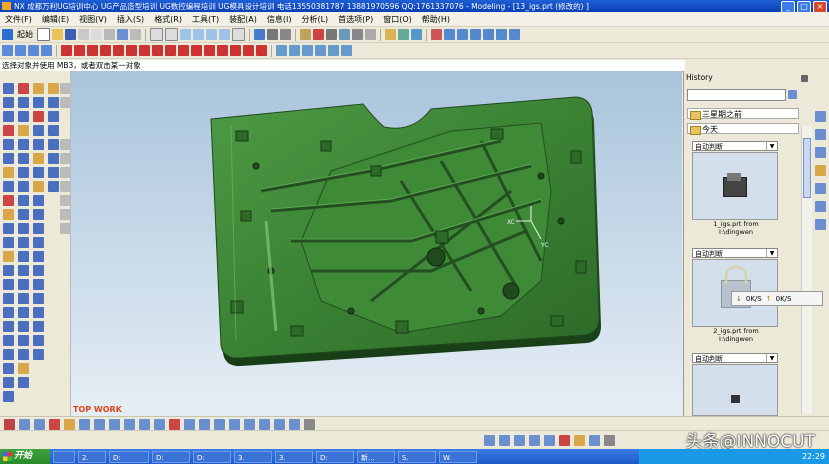 The width and height of the screenshot is (829, 464). Describe the element at coordinates (8, 200) in the screenshot. I see `groove-icon` at that location.